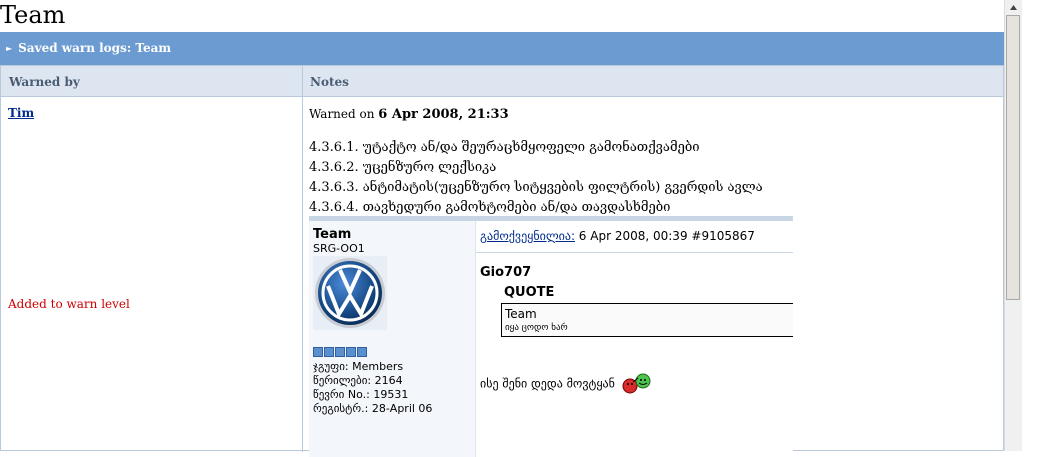  I want to click on posted-label-link: გამოქვეყნილია:, so click(527, 236).